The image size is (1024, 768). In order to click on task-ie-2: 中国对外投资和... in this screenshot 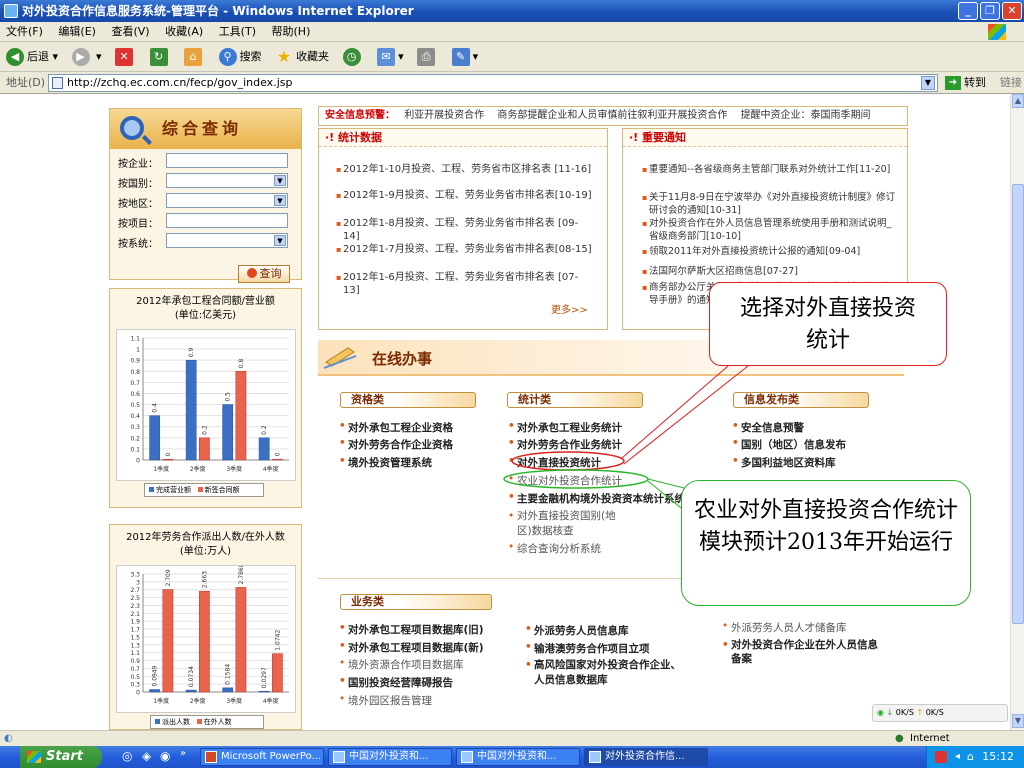, I will do `click(518, 757)`.